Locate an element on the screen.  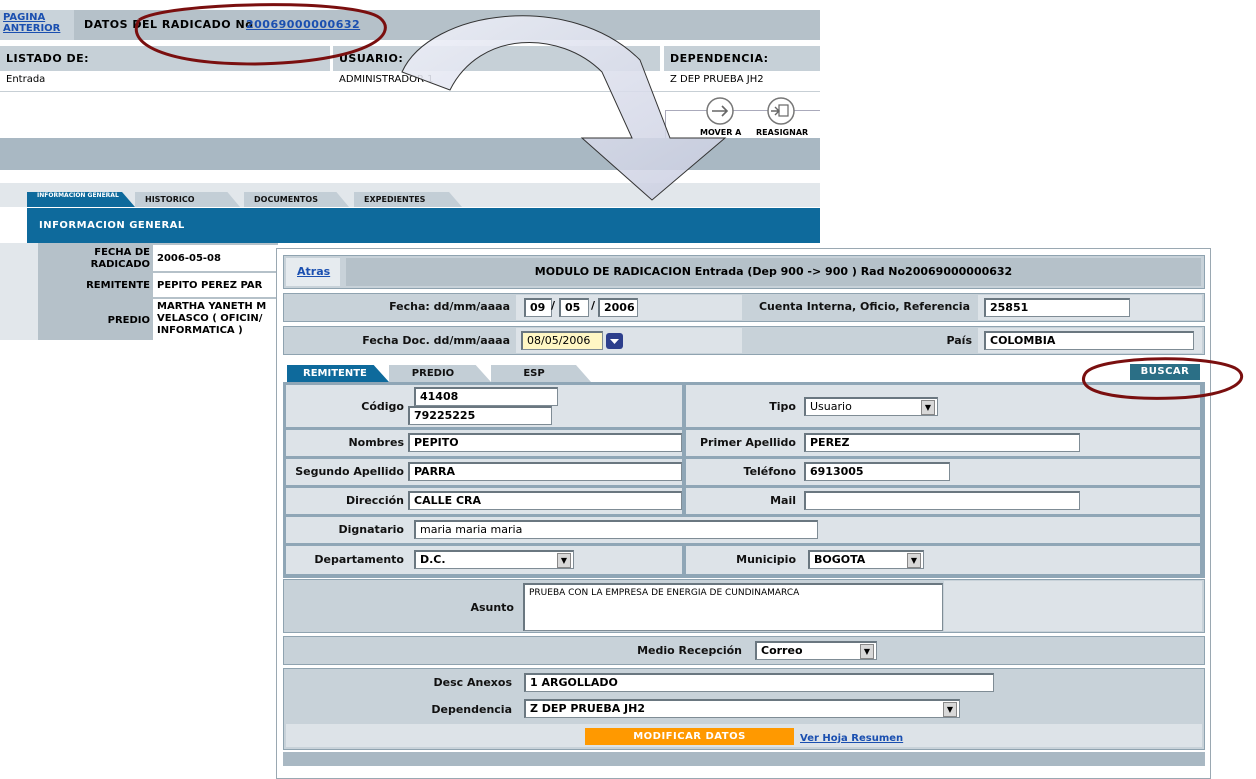
municipio-label: Municipio is located at coordinates (766, 559).